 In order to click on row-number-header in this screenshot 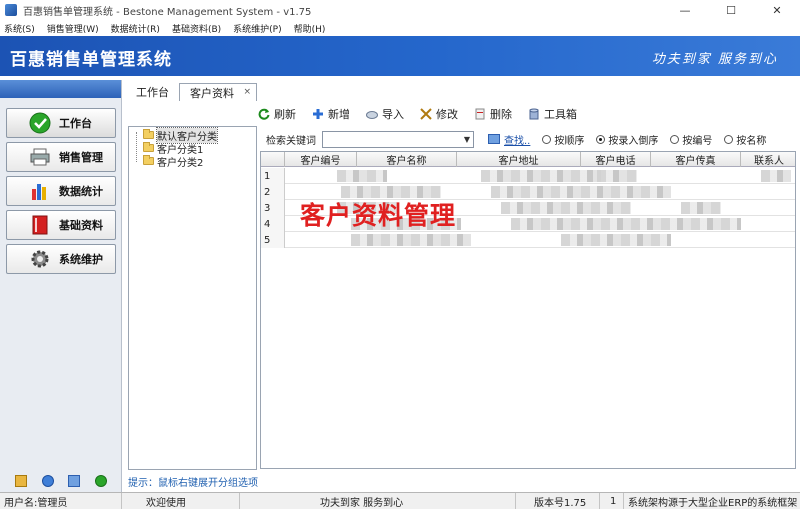, I will do `click(273, 159)`.